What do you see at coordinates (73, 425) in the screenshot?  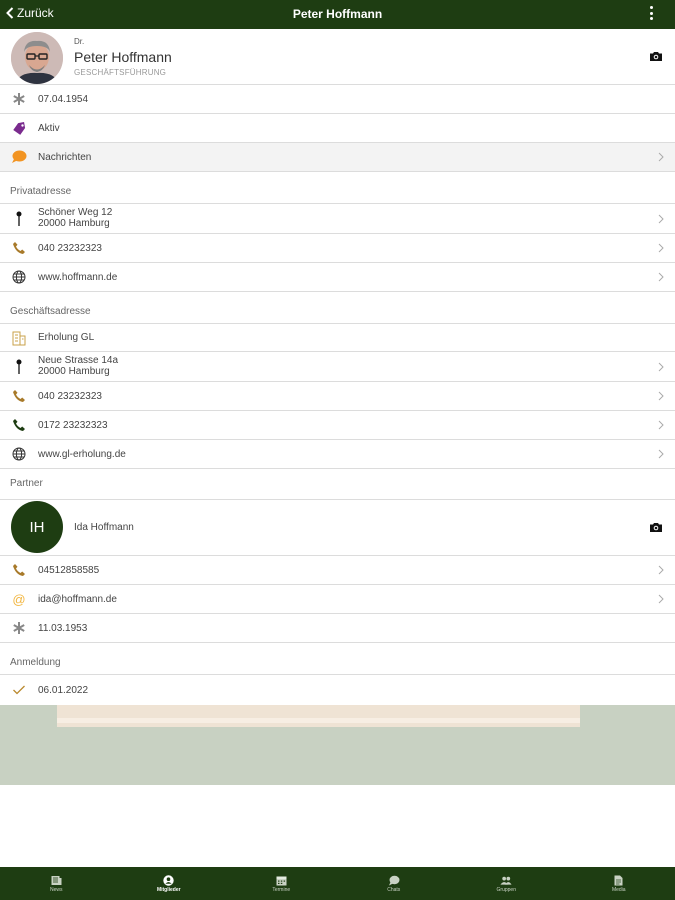 I see `business-mobile: 0172 23232323` at bounding box center [73, 425].